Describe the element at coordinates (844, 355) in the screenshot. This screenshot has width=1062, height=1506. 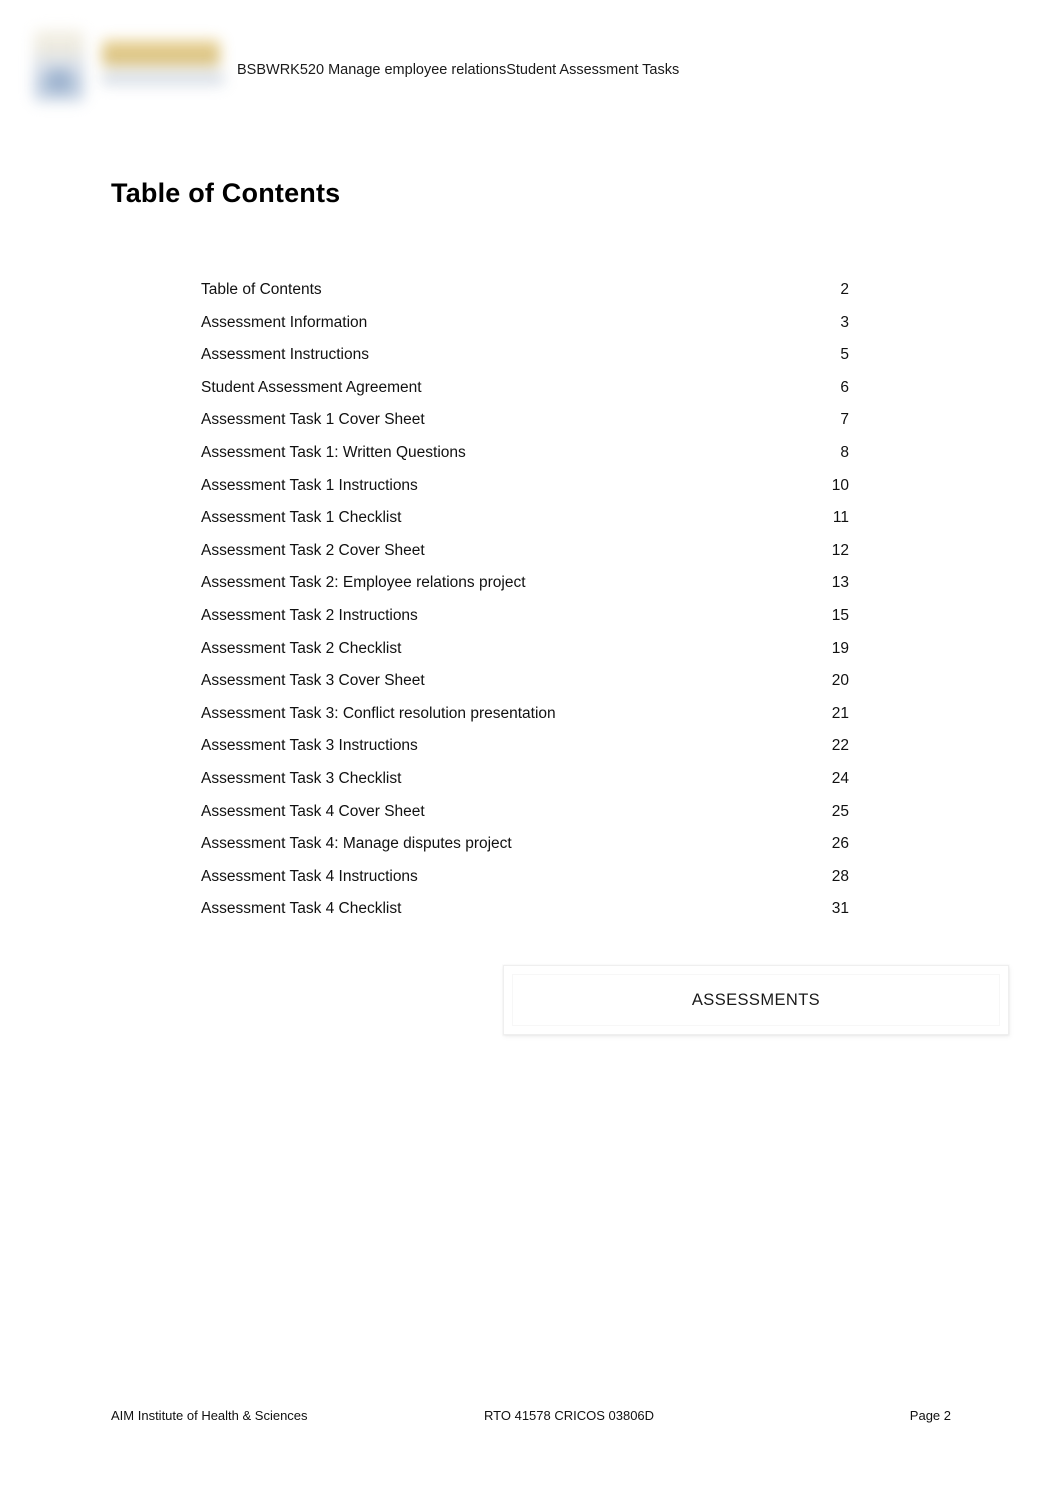
I see `toc-entry-page: 5` at that location.